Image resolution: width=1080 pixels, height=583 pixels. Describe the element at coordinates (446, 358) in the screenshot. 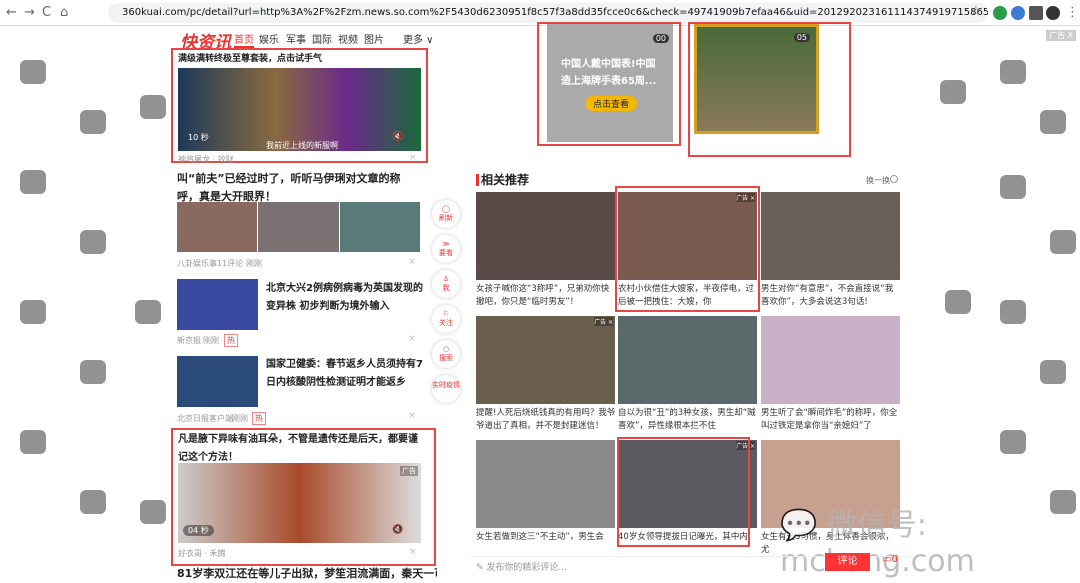

I see `search-label: 搜索` at that location.